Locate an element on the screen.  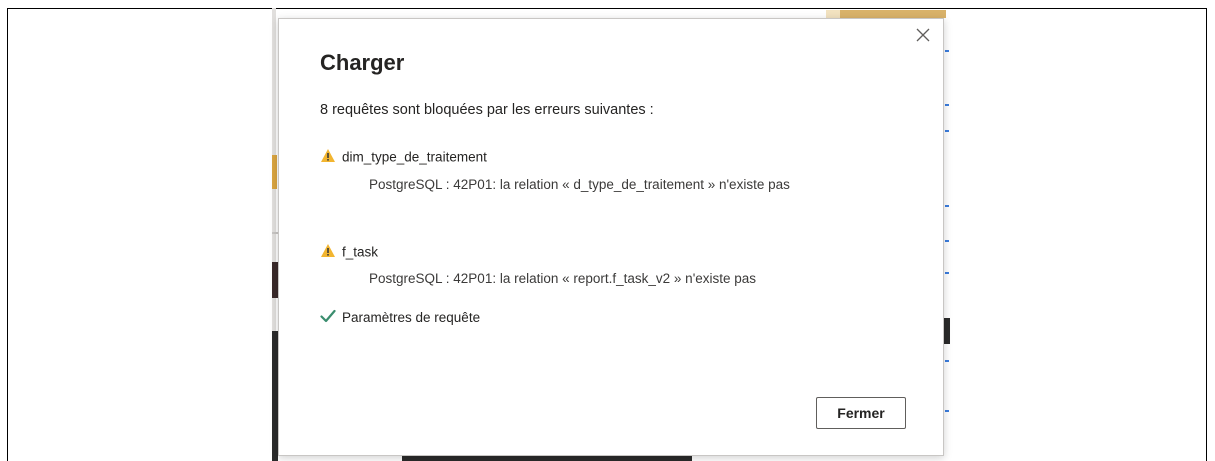
error-item-name: dim_type_de_traitement is located at coordinates (414, 157).